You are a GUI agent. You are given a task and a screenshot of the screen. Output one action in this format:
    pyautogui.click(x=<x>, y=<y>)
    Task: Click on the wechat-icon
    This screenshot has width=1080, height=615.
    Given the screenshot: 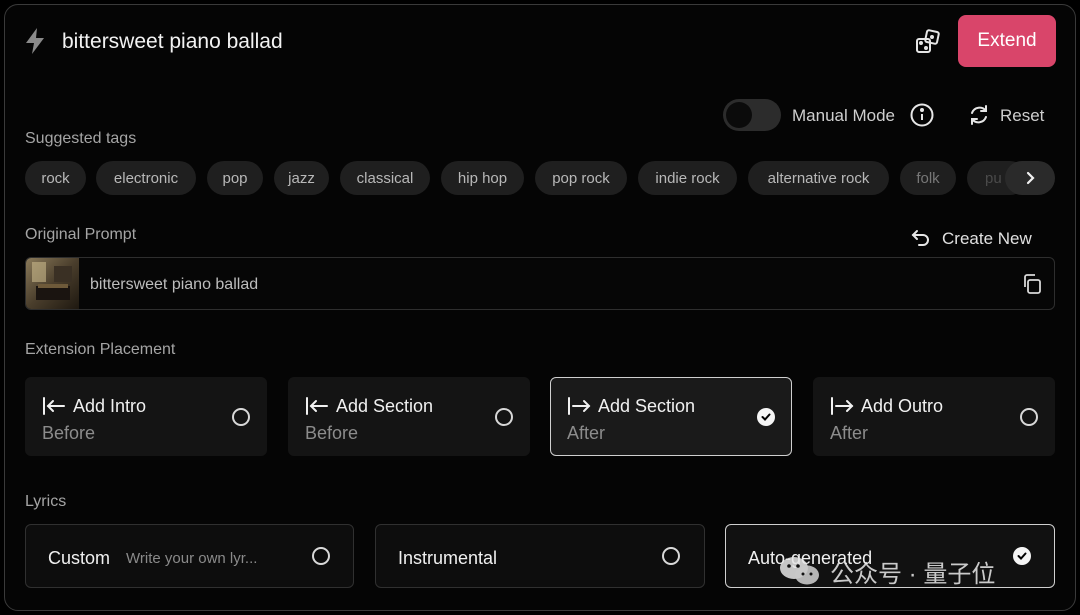 What is the action you would take?
    pyautogui.click(x=799, y=571)
    